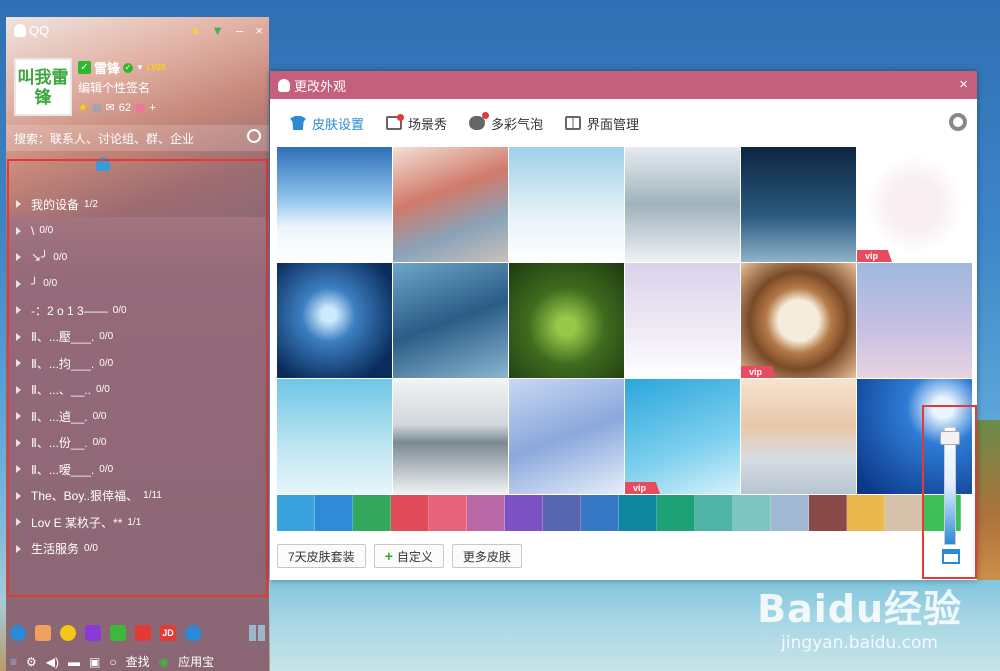  What do you see at coordinates (239, 30) in the screenshot?
I see `minimize-icon: –` at bounding box center [239, 30].